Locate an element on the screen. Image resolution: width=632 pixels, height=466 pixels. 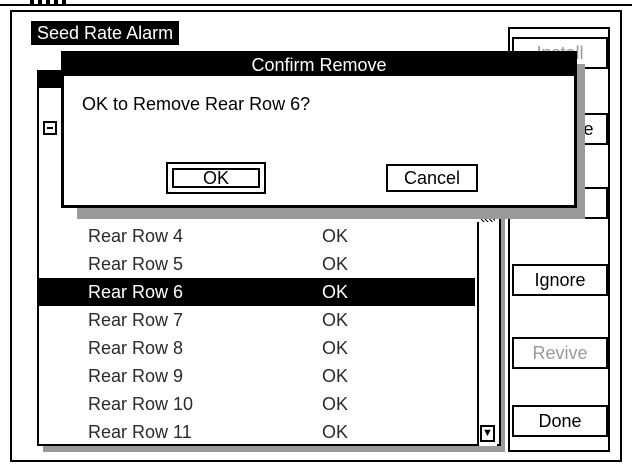
revive-button: Revive is located at coordinates (560, 353).